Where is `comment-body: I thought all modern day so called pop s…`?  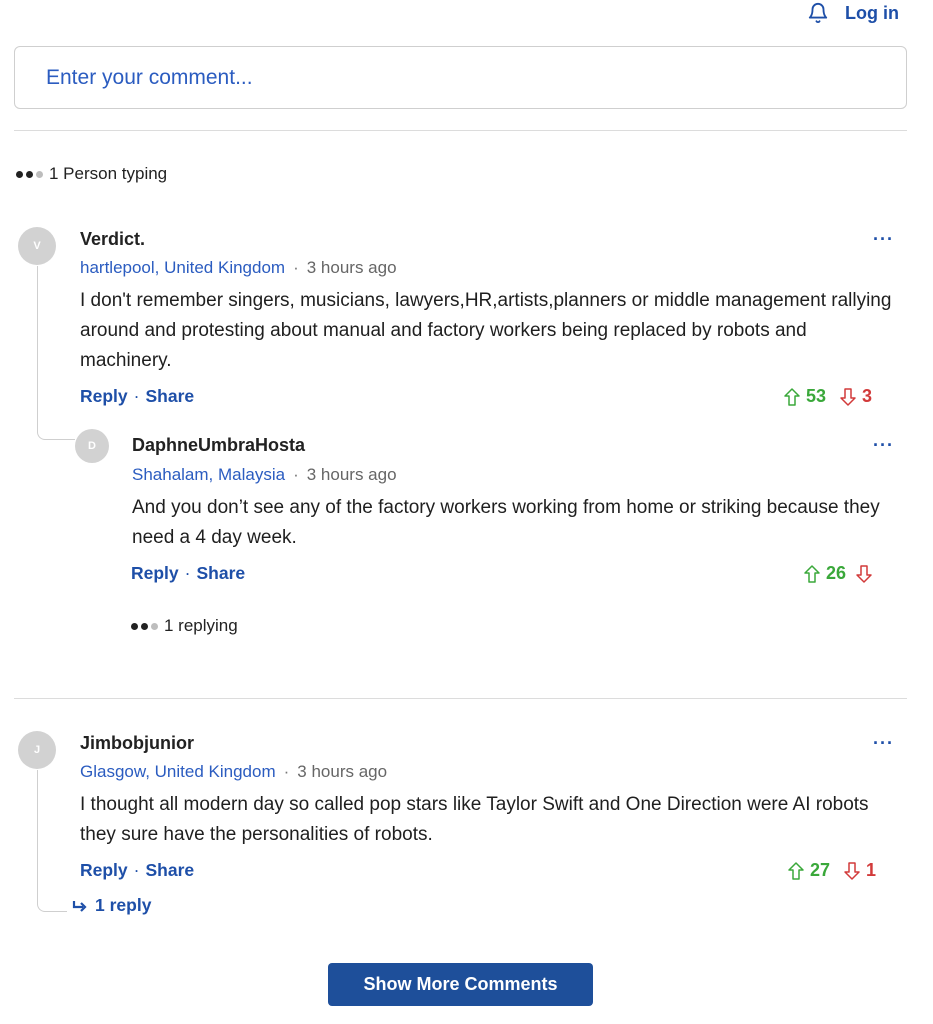
comment-body: I thought all modern day so called pop s… is located at coordinates (474, 819).